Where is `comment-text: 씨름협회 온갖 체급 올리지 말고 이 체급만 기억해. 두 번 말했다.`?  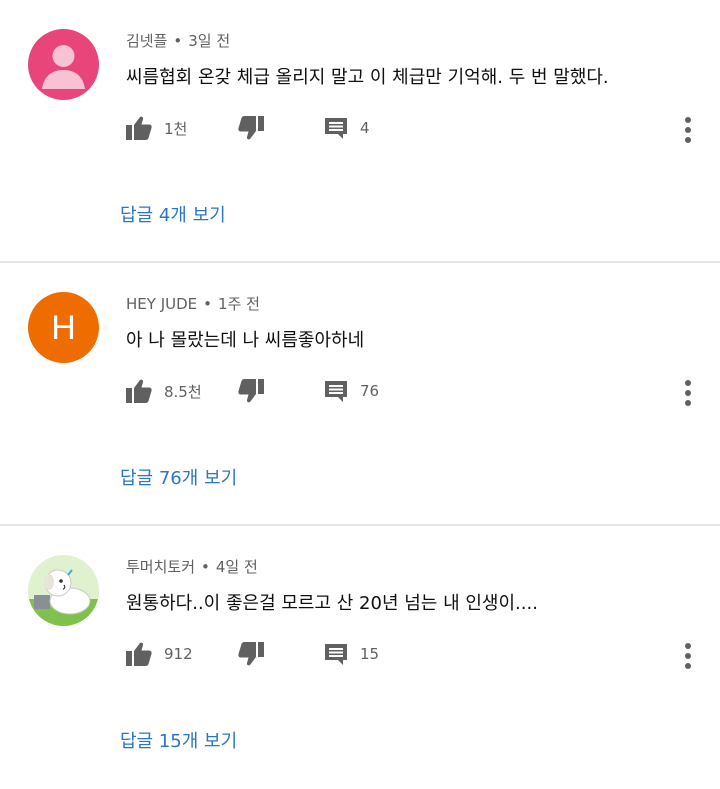 comment-text: 씨름협회 온갖 체급 올리지 말고 이 체급만 기억해. 두 번 말했다. is located at coordinates (367, 77).